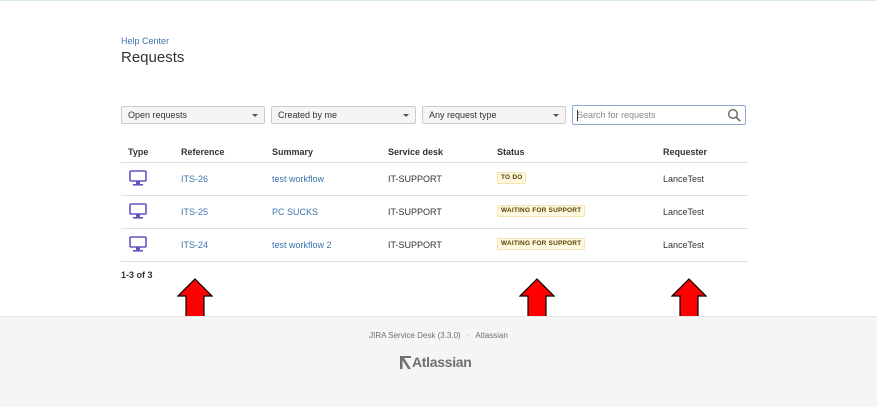 This screenshot has height=407, width=877. Describe the element at coordinates (511, 152) in the screenshot. I see `column-header-status: Status` at that location.